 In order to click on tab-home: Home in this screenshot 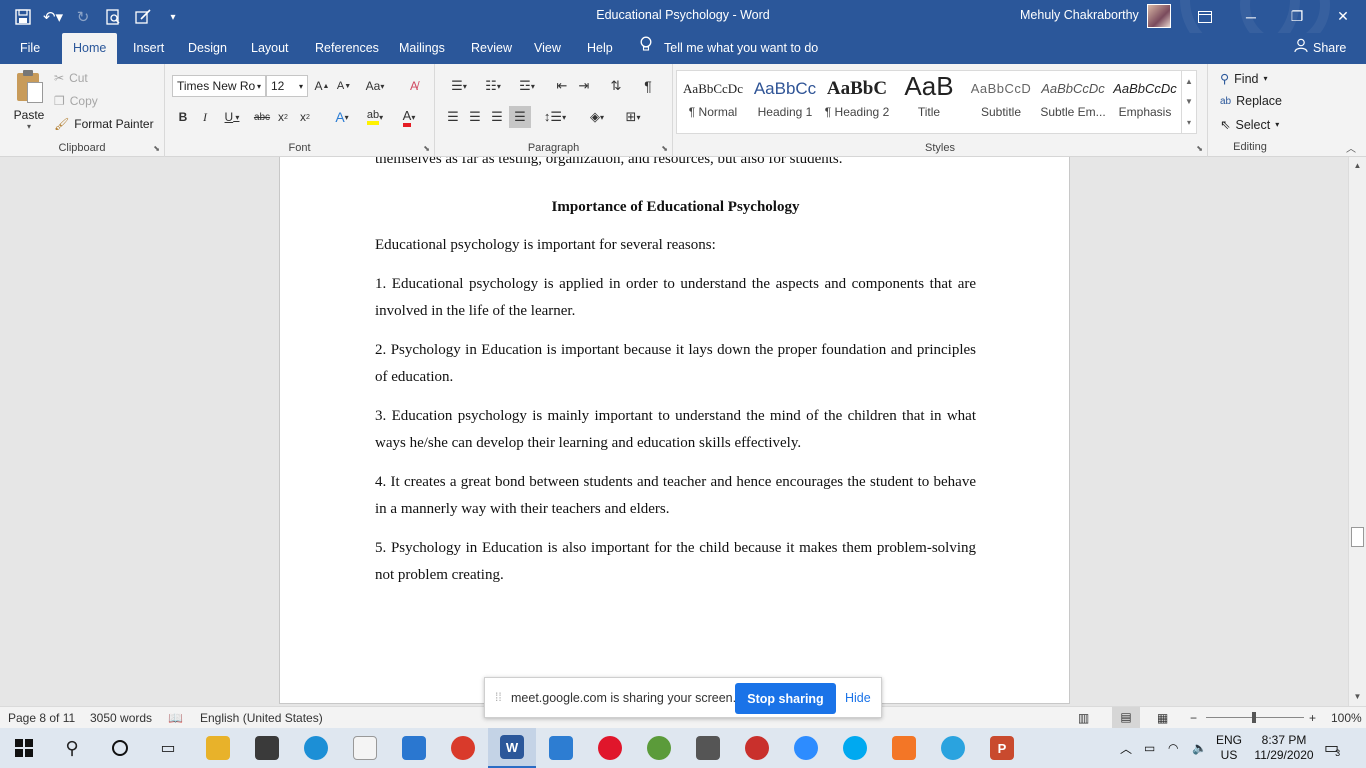, I will do `click(90, 48)`.